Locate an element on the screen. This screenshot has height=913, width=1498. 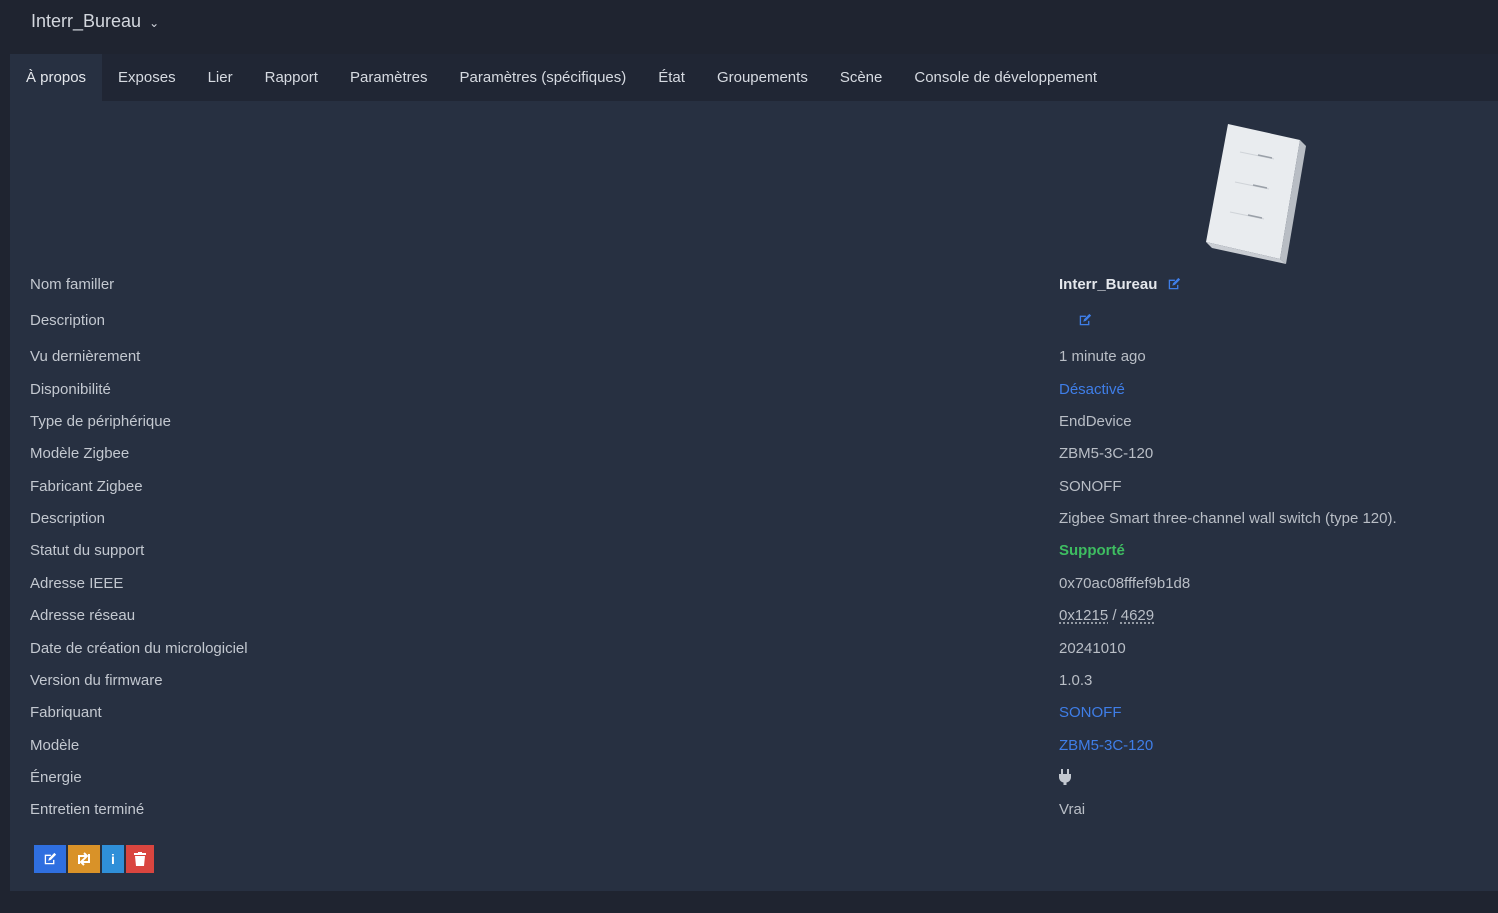
support-status-value: Supporté is located at coordinates (1092, 550).